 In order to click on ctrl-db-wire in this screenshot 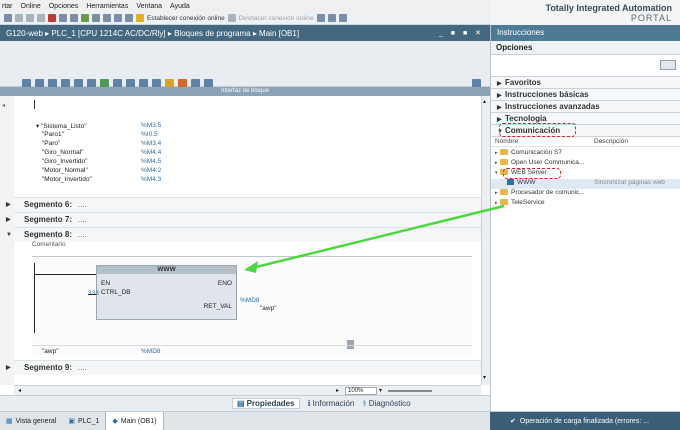, I will do `click(92, 294)`.